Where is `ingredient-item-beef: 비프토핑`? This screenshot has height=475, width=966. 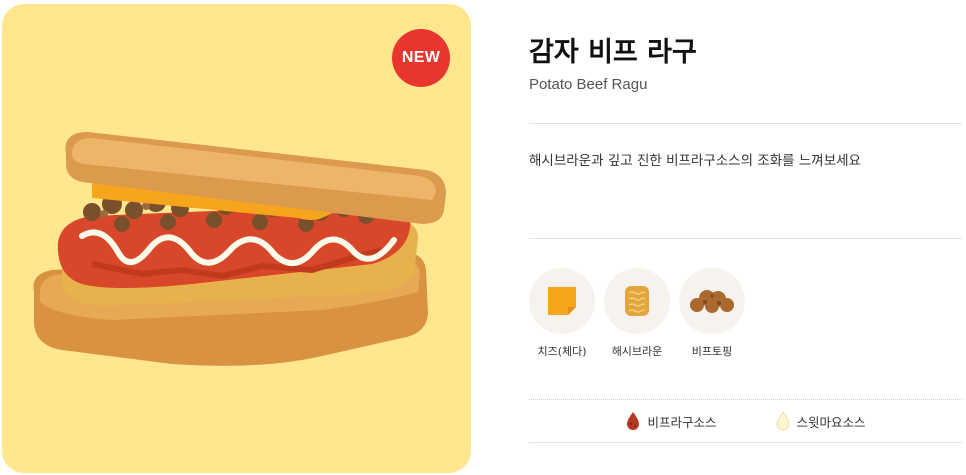 ingredient-item-beef: 비프토핑 is located at coordinates (712, 313).